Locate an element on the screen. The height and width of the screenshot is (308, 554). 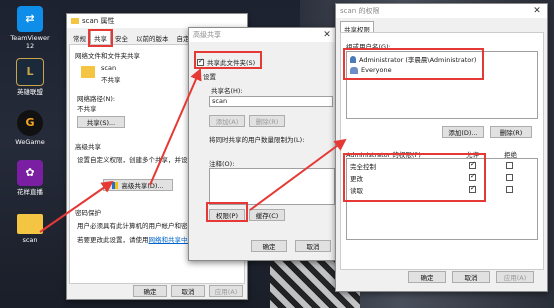
arrow-permissions-to-dialog is located at coordinates (298, 174).